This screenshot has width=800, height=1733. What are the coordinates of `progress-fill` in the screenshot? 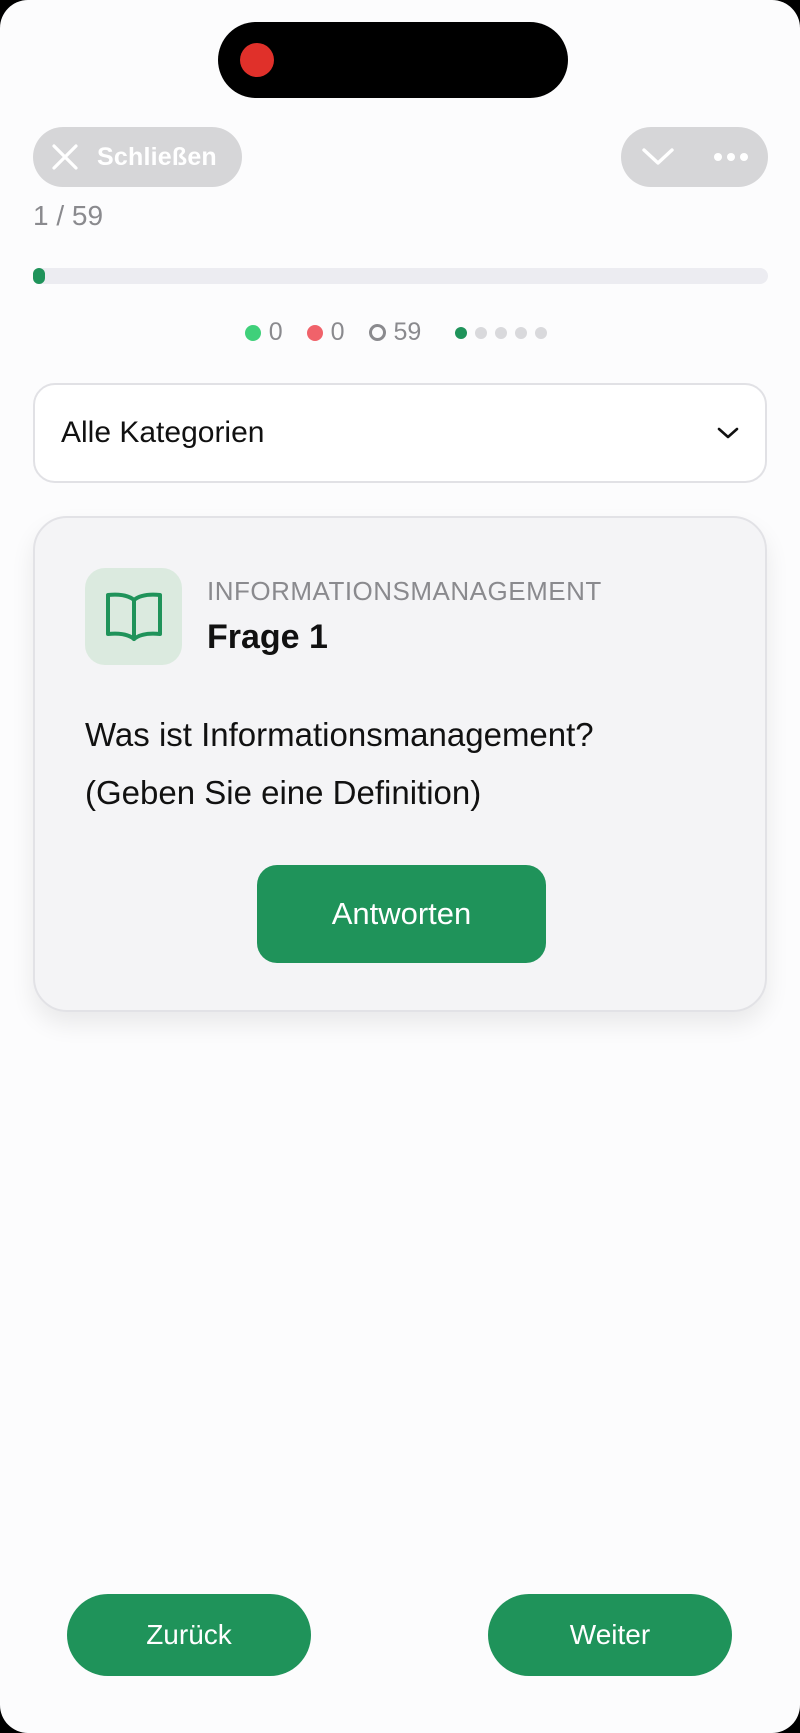 It's located at (39, 276).